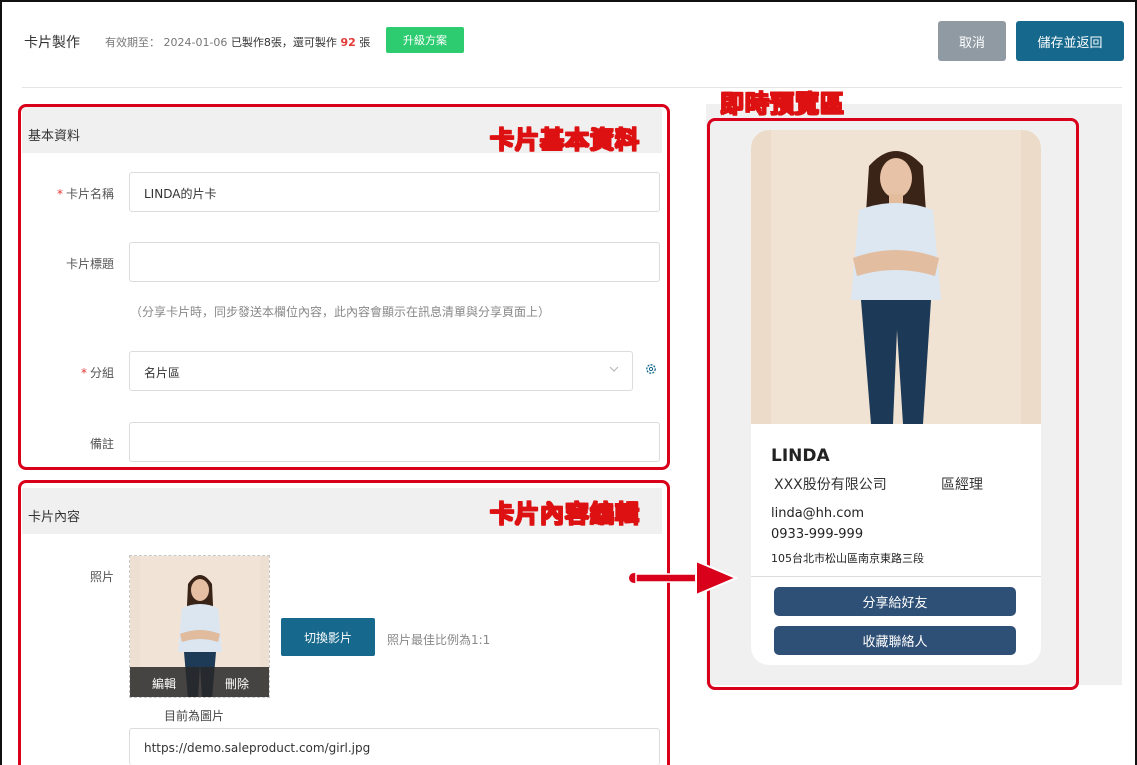  What do you see at coordinates (132, 42) in the screenshot?
I see `validity-label: 有效期至：` at bounding box center [132, 42].